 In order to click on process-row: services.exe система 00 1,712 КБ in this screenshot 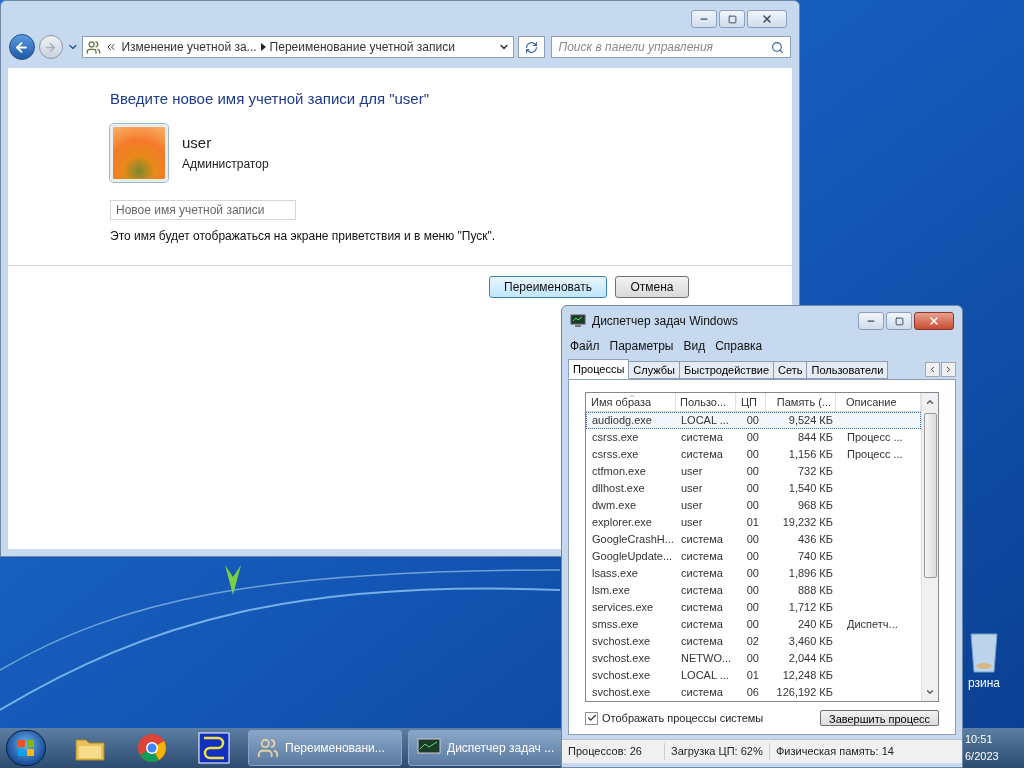, I will do `click(753, 607)`.